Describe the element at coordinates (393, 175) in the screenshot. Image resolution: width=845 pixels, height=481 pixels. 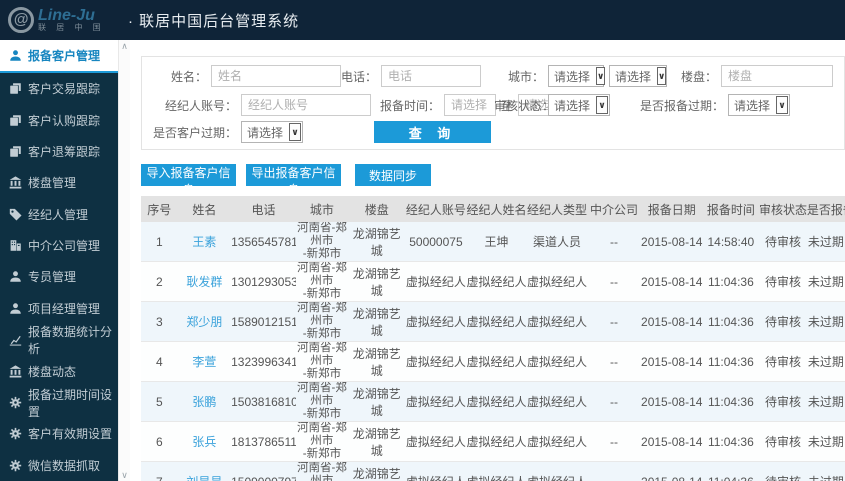
I see `data-sync-button: 数据同步` at that location.